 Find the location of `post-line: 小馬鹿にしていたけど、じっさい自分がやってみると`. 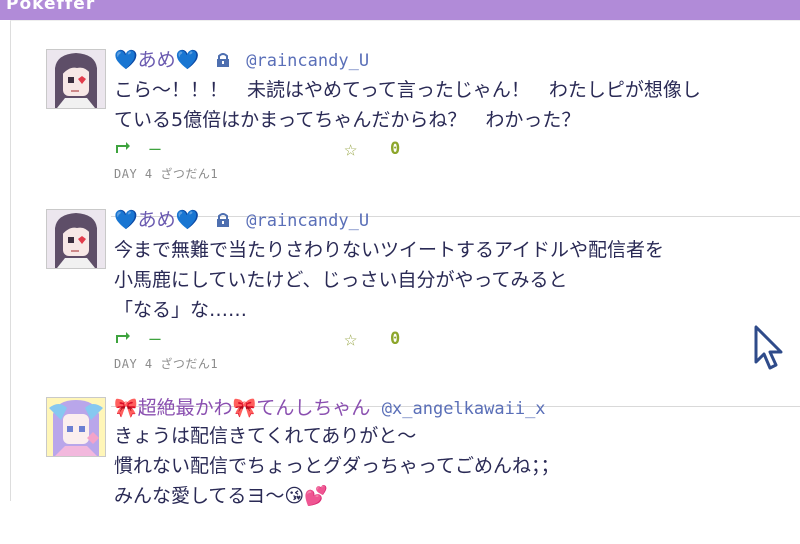

post-line: 小馬鹿にしていたけど、じっさい自分がやってみると is located at coordinates (341, 280).